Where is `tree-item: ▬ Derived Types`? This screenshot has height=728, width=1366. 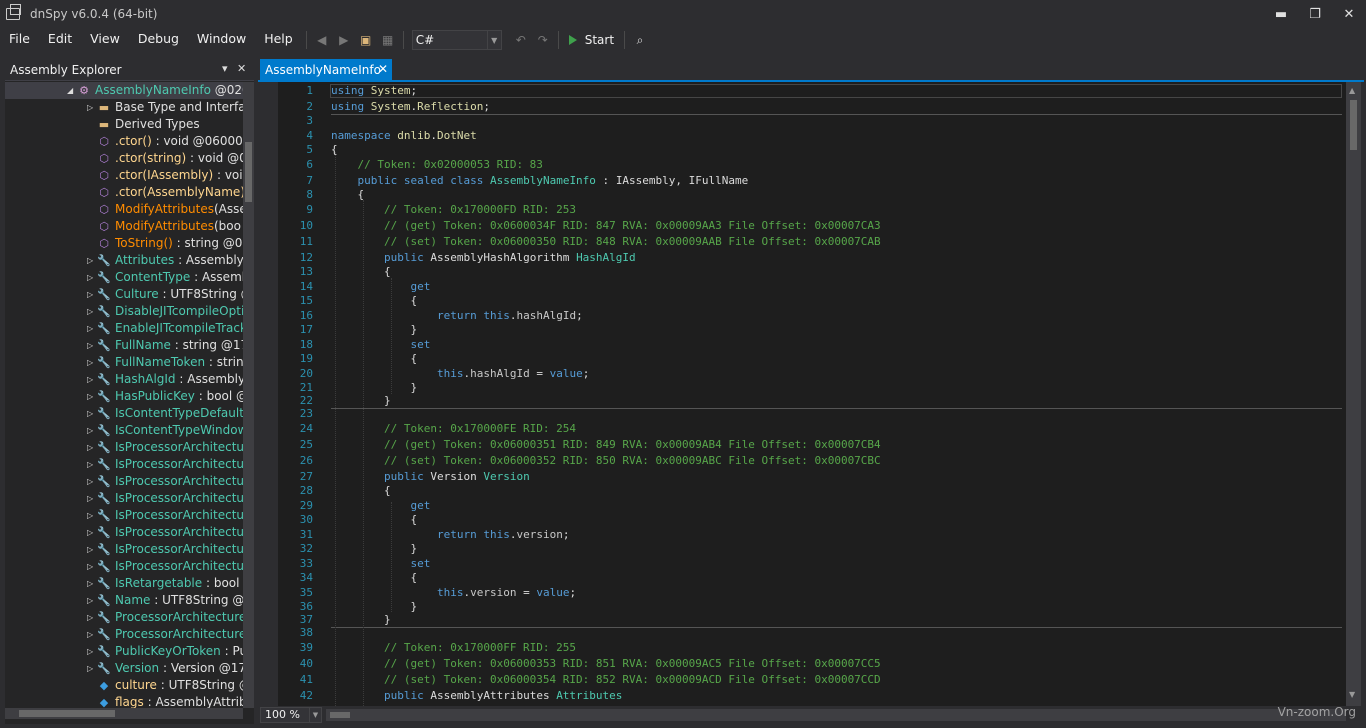
tree-item: ▬ Derived Types is located at coordinates (124, 124).